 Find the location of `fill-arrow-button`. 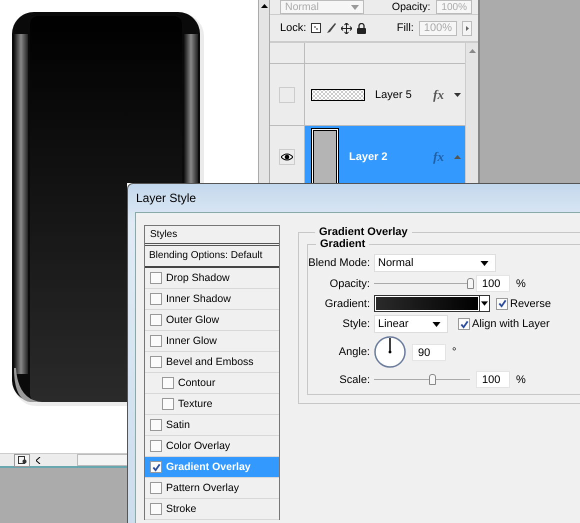

fill-arrow-button is located at coordinates (467, 28).